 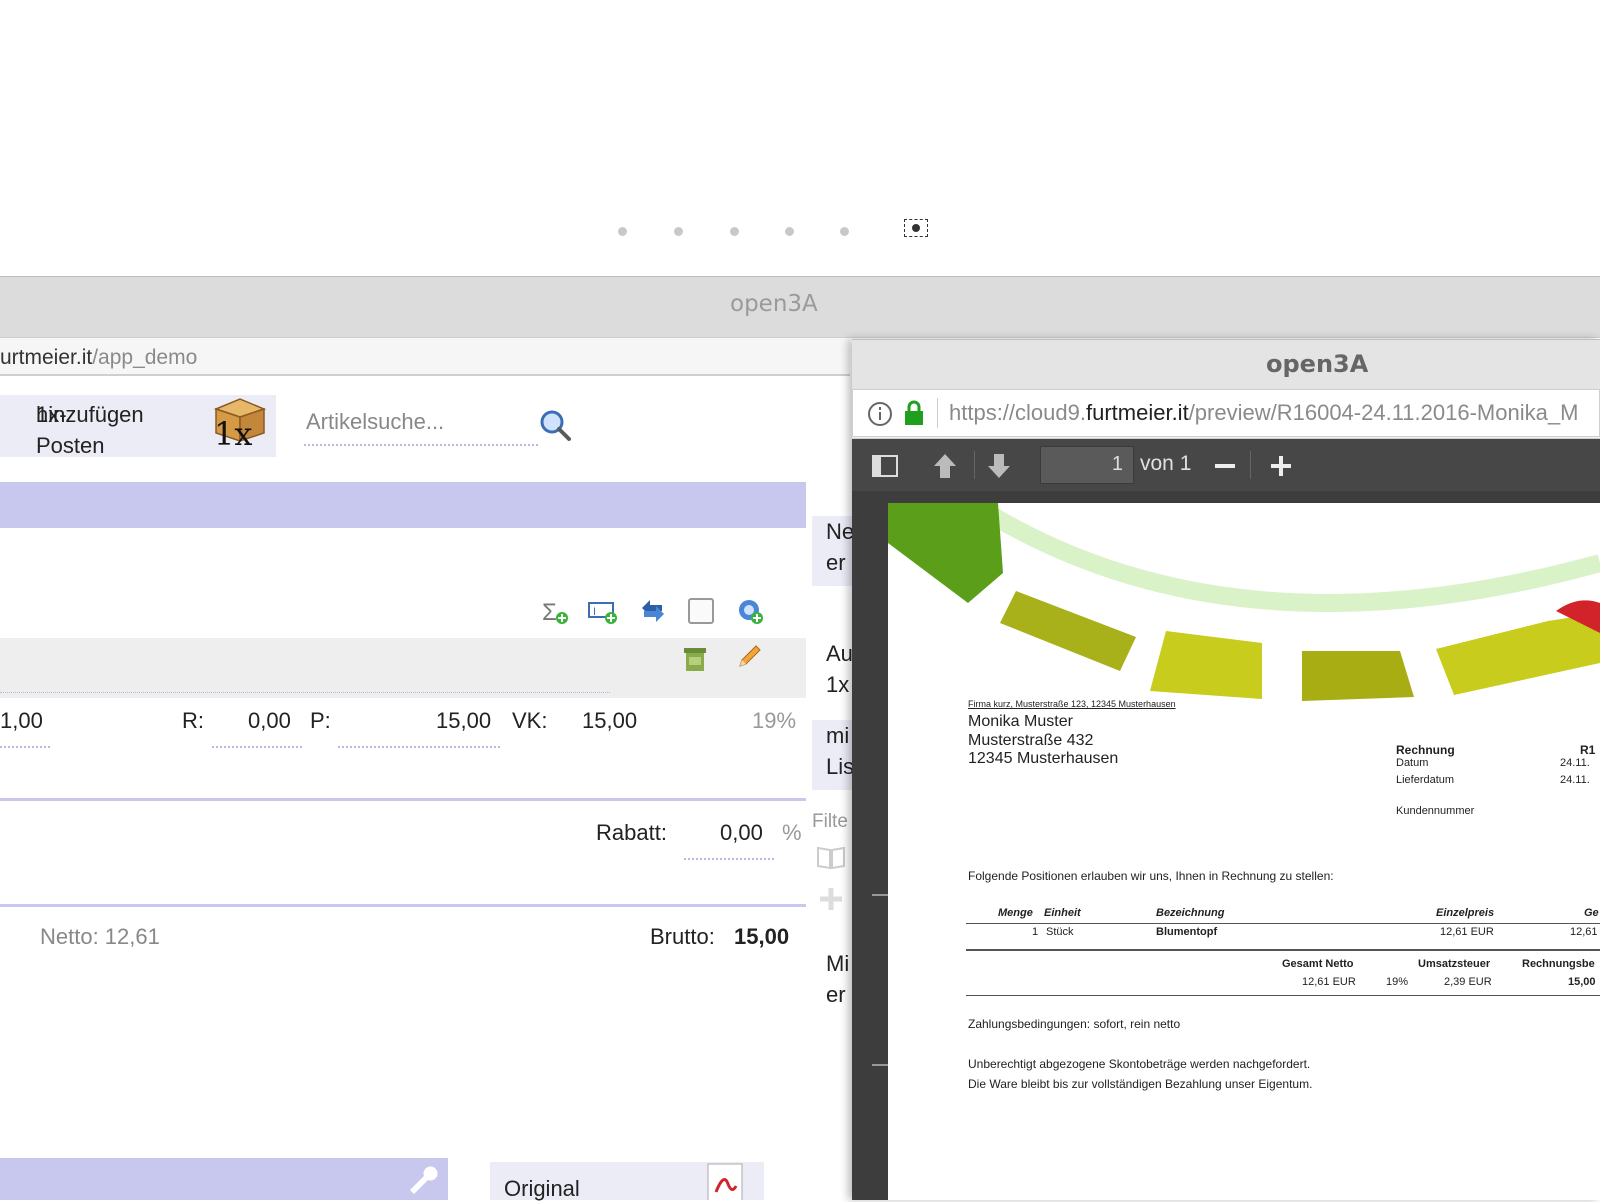 What do you see at coordinates (937, 413) in the screenshot?
I see `url-separator` at bounding box center [937, 413].